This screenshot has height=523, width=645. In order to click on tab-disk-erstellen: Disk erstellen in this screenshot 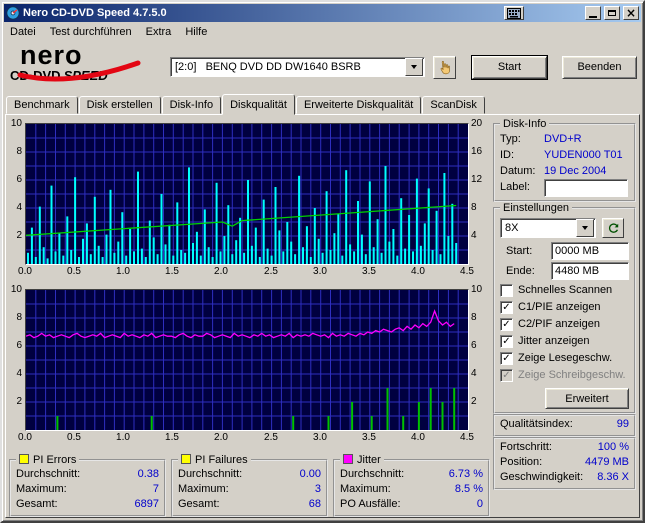, I will do `click(119, 105)`.